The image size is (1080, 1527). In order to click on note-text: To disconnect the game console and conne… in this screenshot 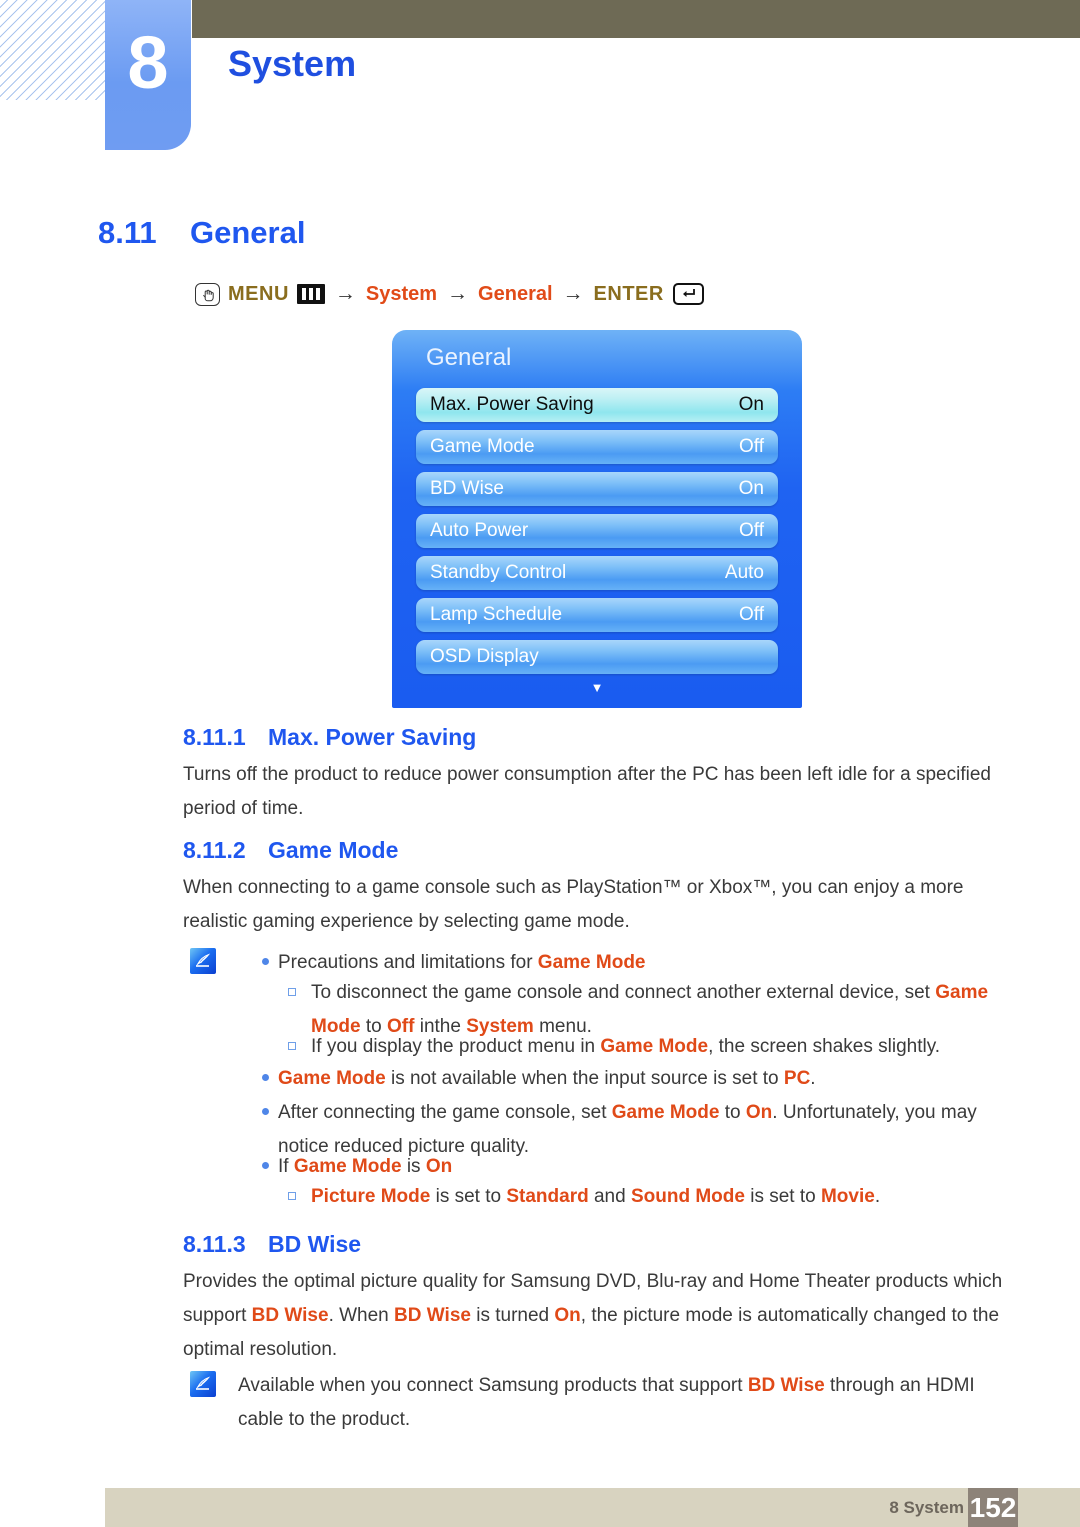, I will do `click(623, 992)`.